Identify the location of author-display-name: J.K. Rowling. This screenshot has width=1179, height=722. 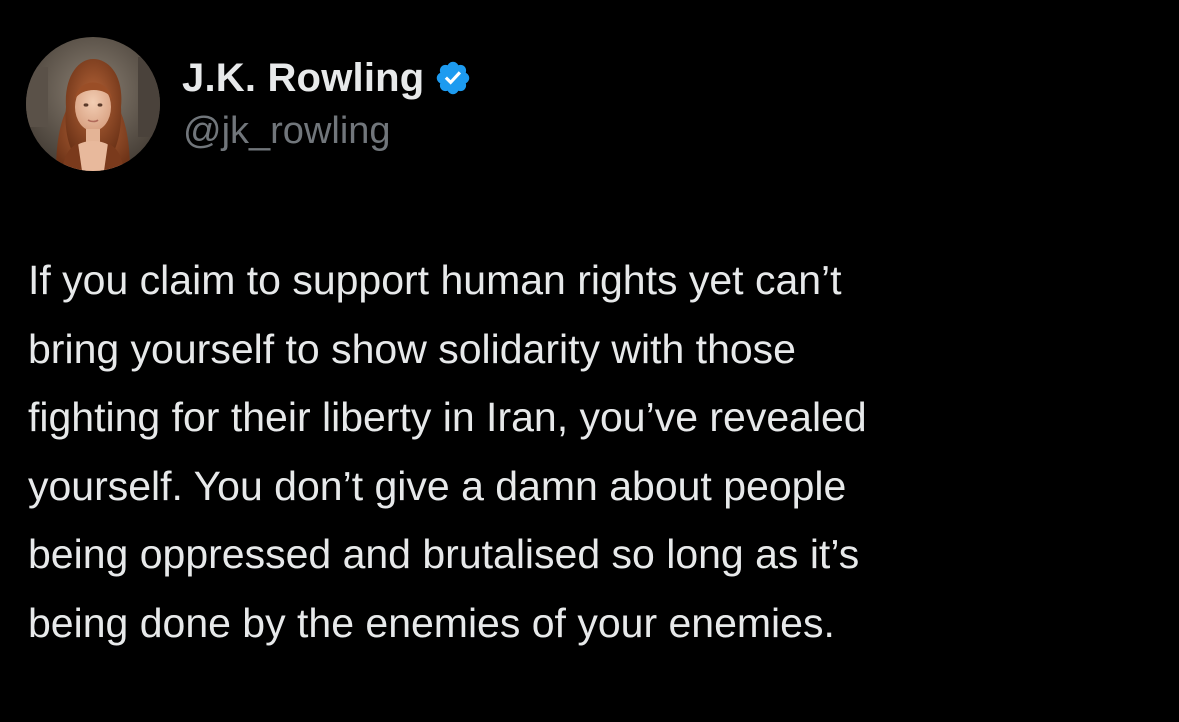
(303, 78).